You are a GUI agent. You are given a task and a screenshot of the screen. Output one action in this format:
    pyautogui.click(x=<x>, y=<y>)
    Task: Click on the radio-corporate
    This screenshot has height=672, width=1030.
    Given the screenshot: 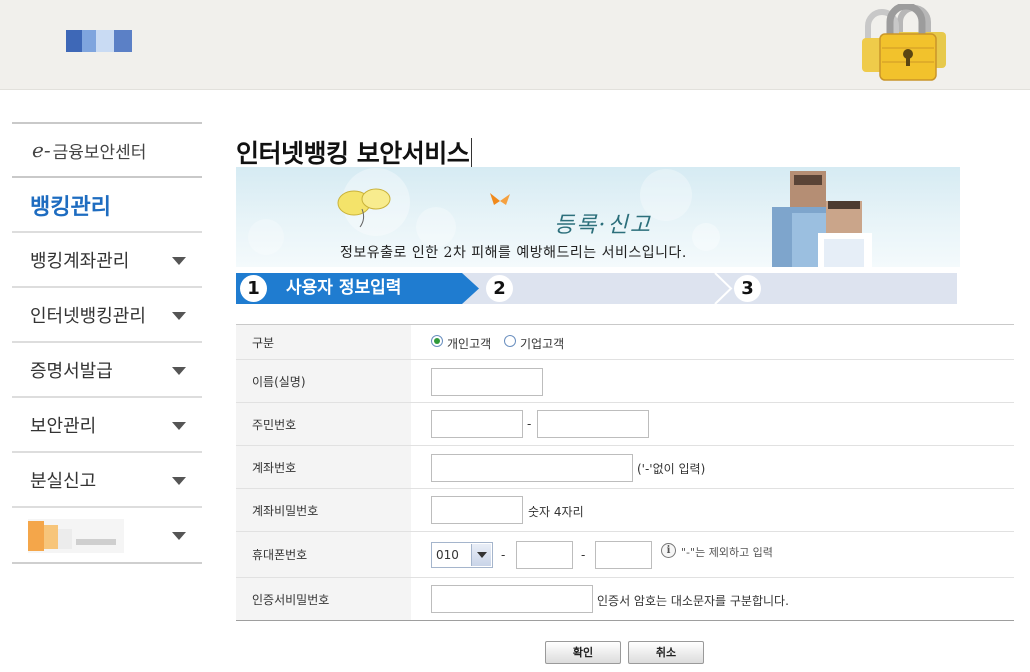 What is the action you would take?
    pyautogui.click(x=510, y=341)
    